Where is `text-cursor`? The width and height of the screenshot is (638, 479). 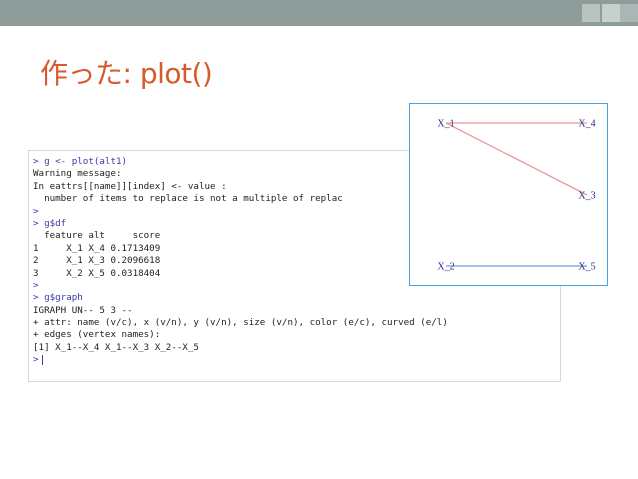
text-cursor is located at coordinates (42, 359).